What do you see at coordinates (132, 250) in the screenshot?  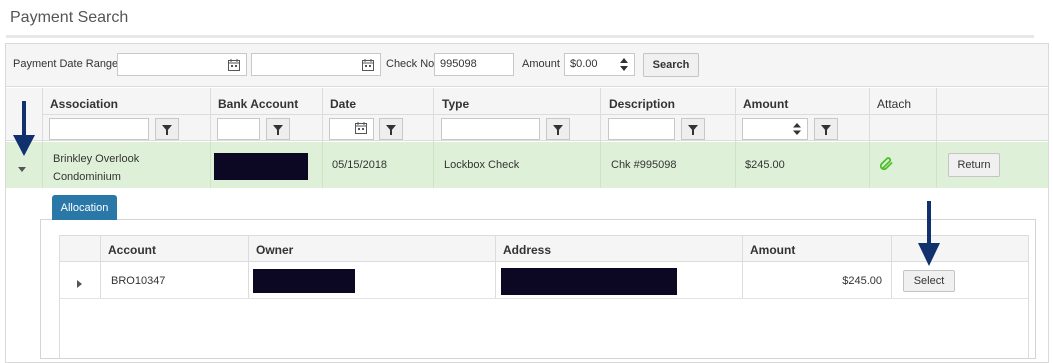 I see `col-account: Account` at bounding box center [132, 250].